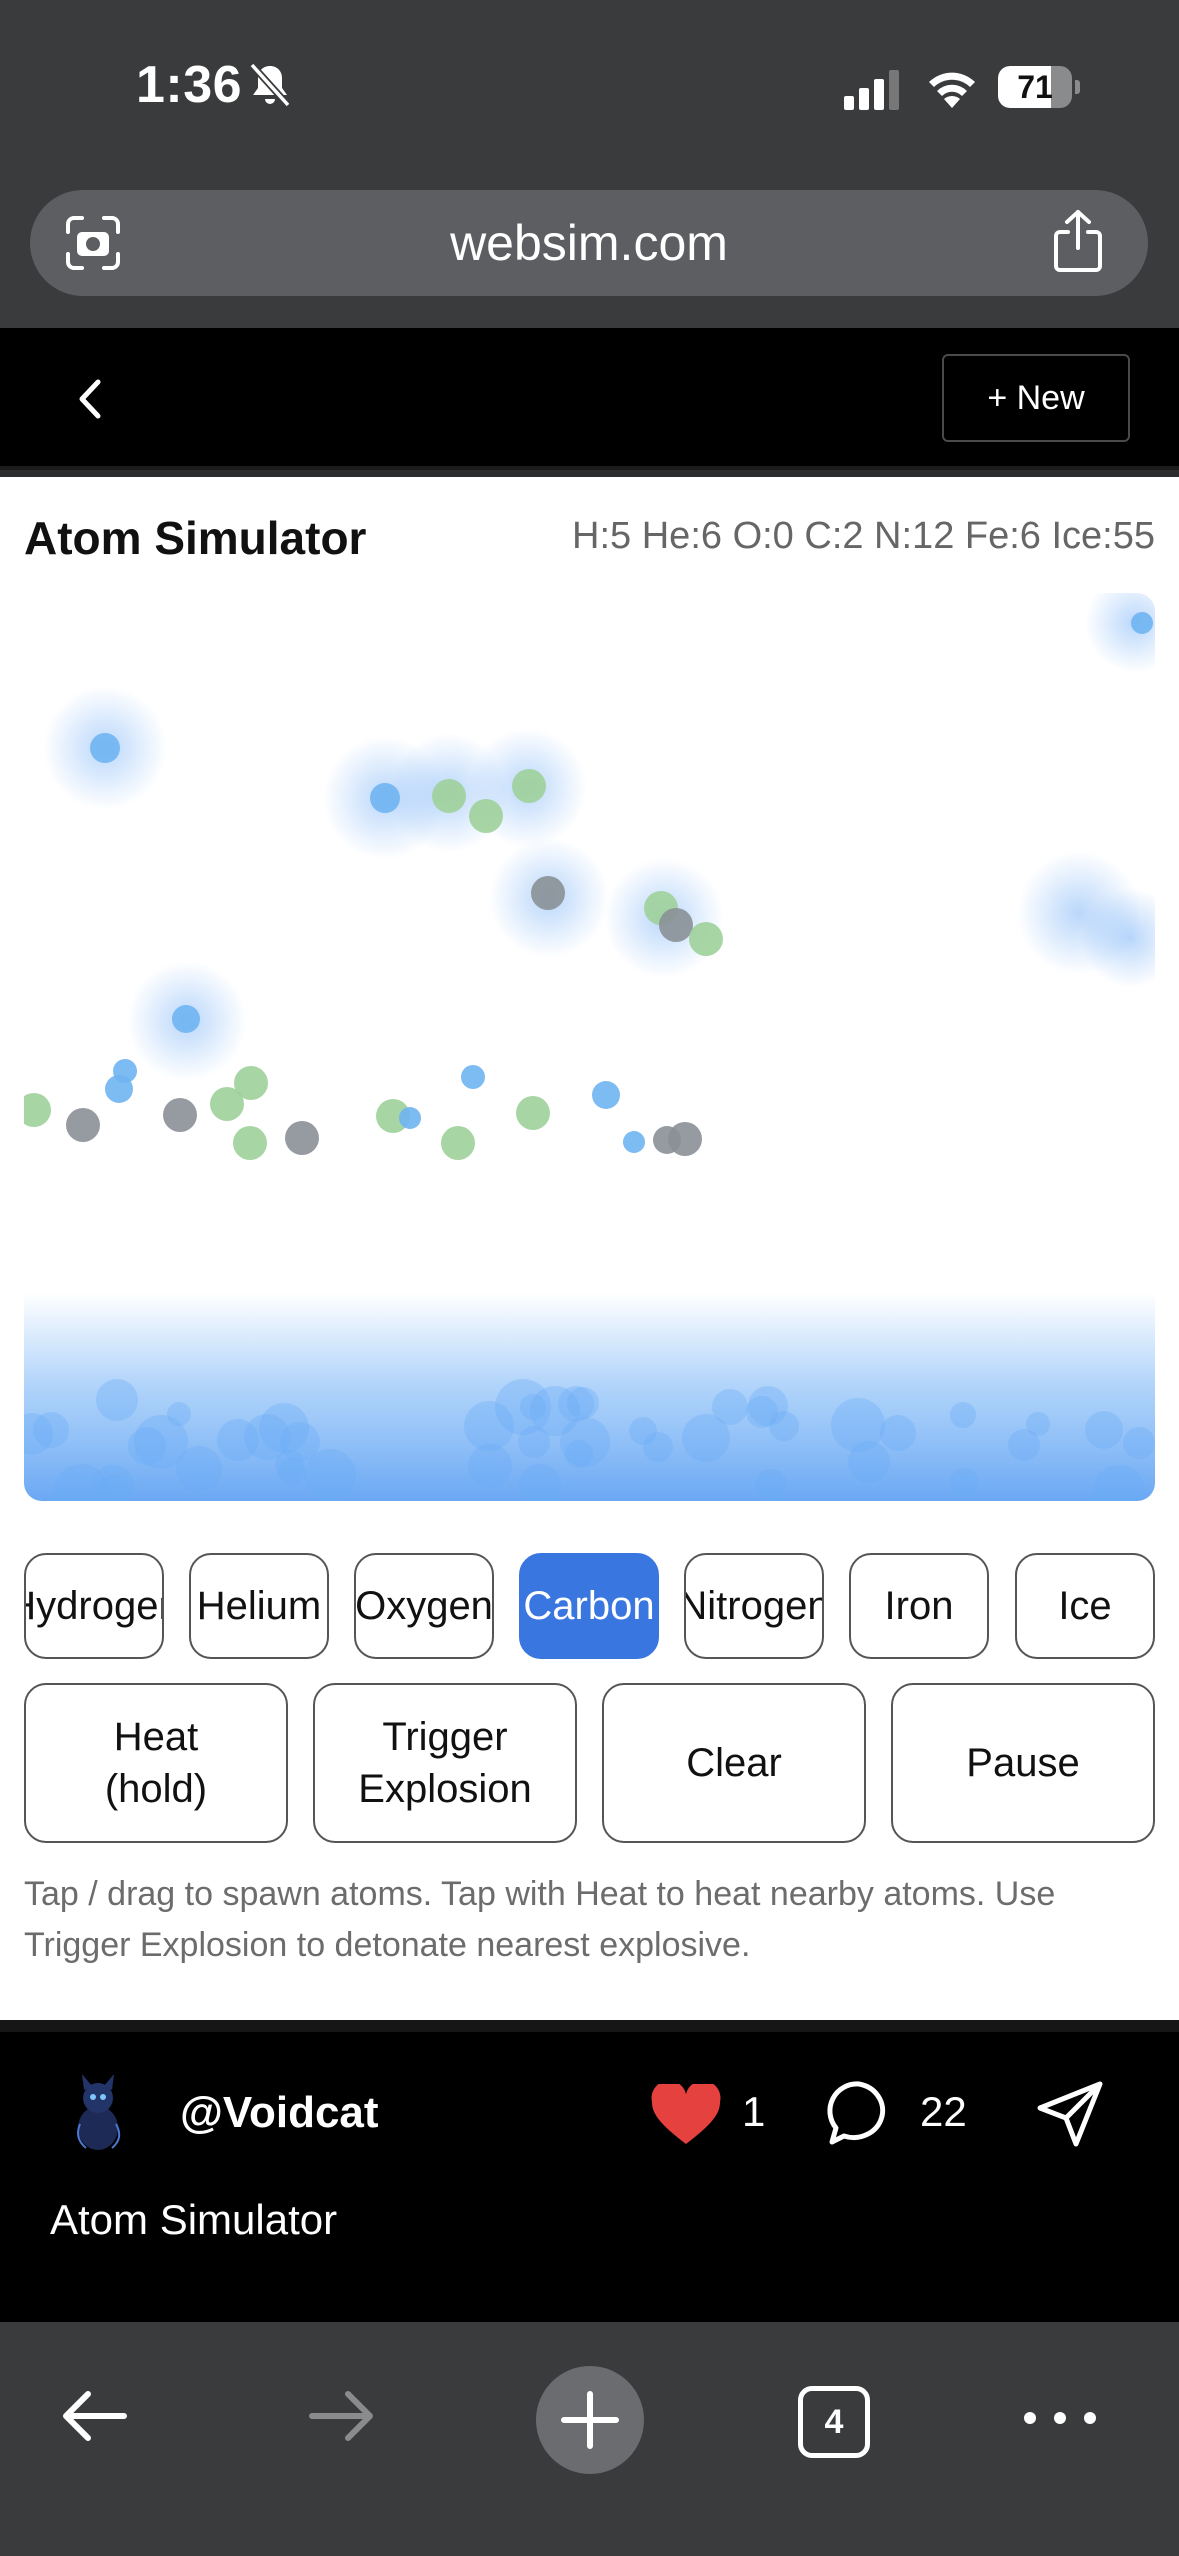 This screenshot has width=1179, height=2556. Describe the element at coordinates (90, 399) in the screenshot. I see `back-chevron-icon` at that location.